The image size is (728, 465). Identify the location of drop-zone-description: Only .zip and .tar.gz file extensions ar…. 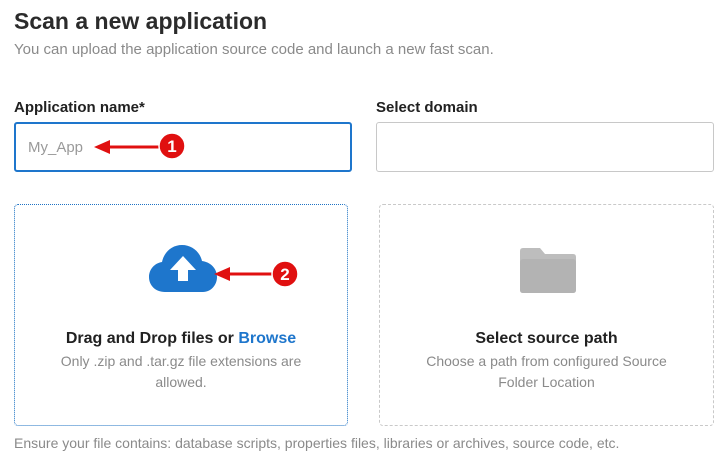
(181, 371).